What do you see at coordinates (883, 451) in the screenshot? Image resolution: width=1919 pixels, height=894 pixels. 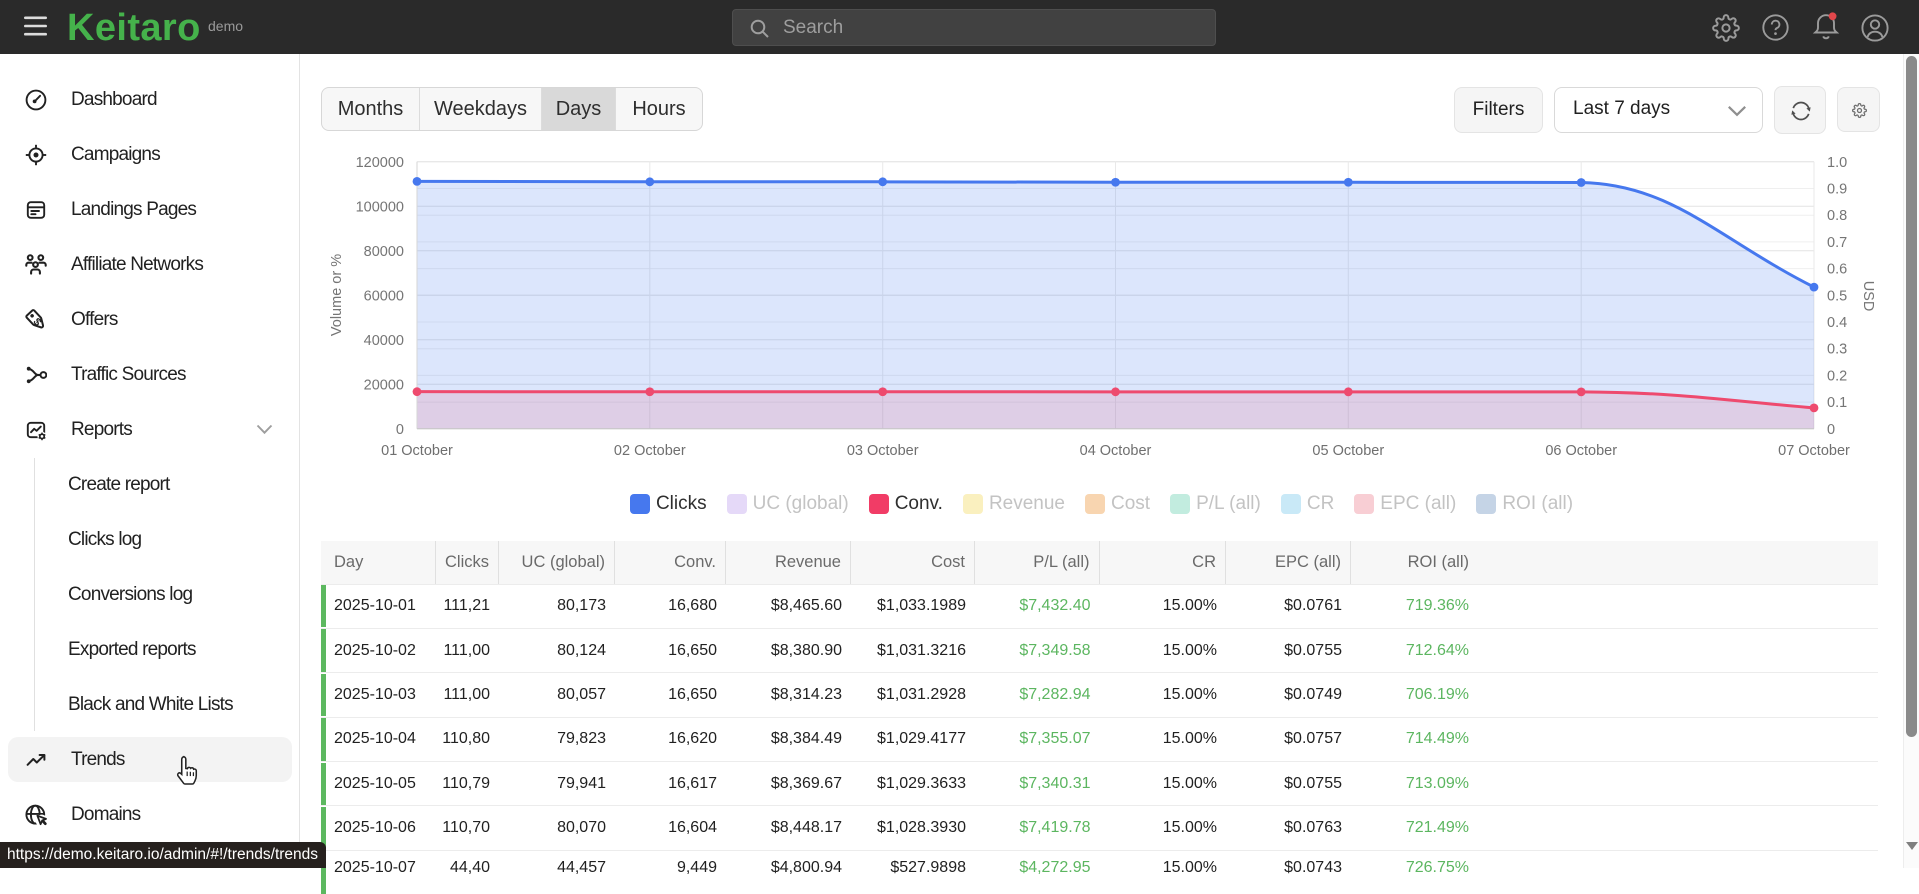 I see `svg-text: 03 October` at bounding box center [883, 451].